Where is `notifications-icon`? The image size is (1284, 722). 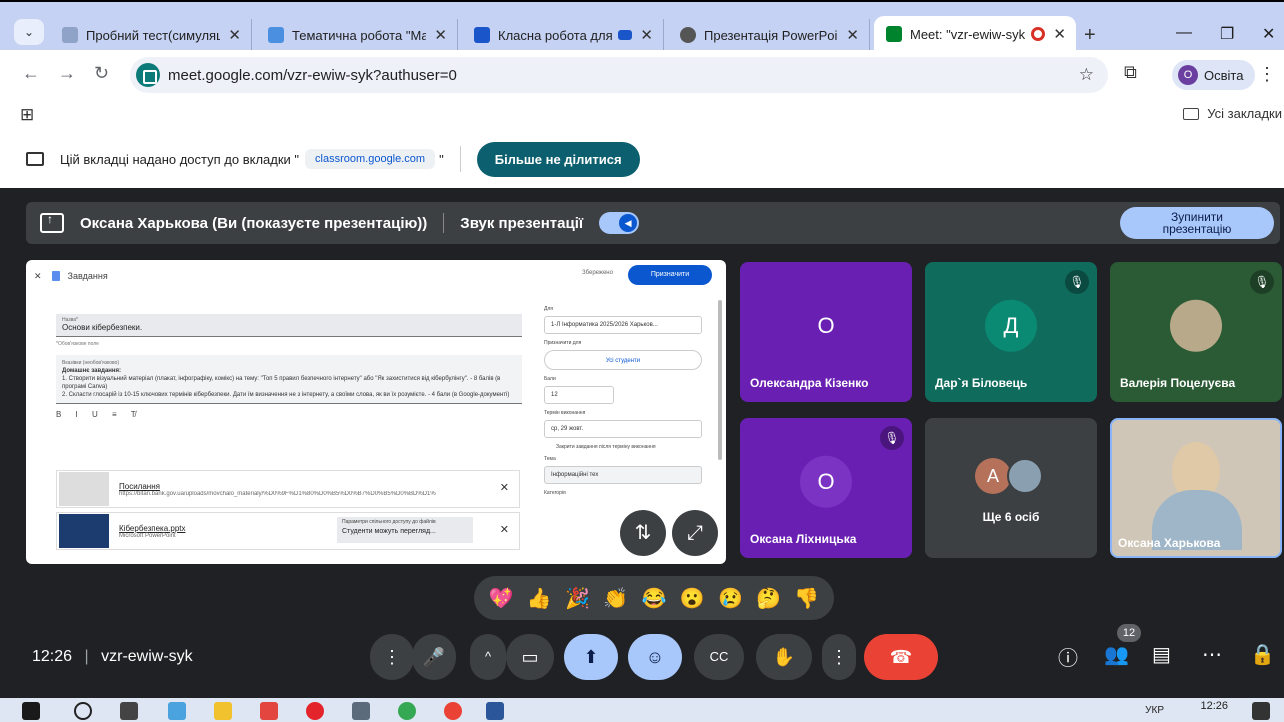
notifications-icon is located at coordinates (1261, 711).